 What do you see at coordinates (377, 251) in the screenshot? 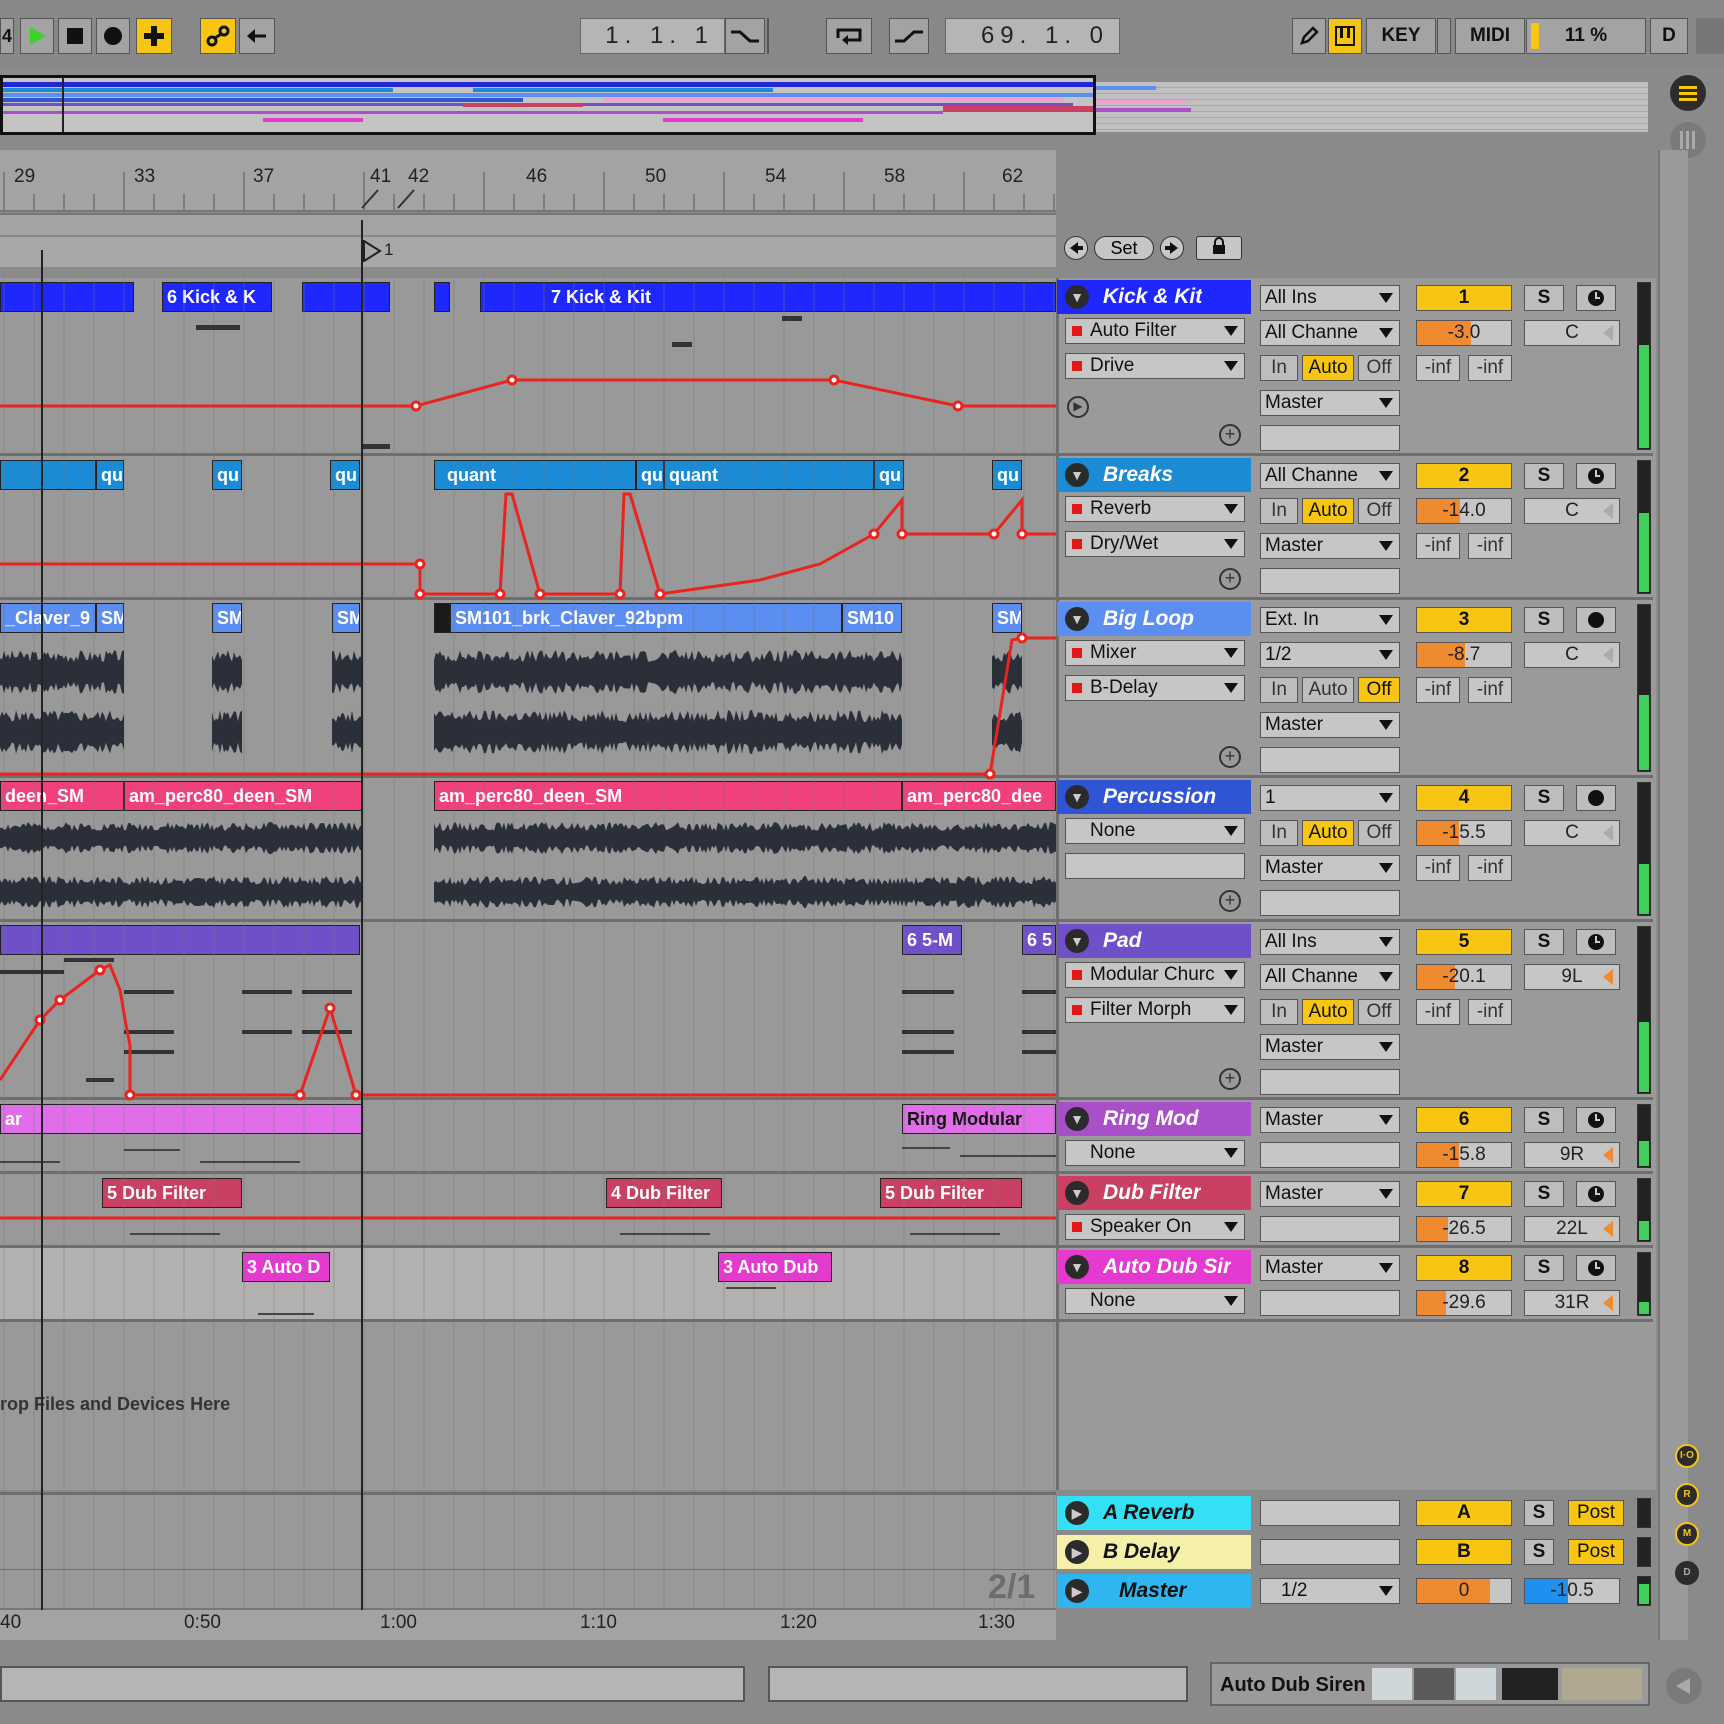
I see `locator-marker: 1` at bounding box center [377, 251].